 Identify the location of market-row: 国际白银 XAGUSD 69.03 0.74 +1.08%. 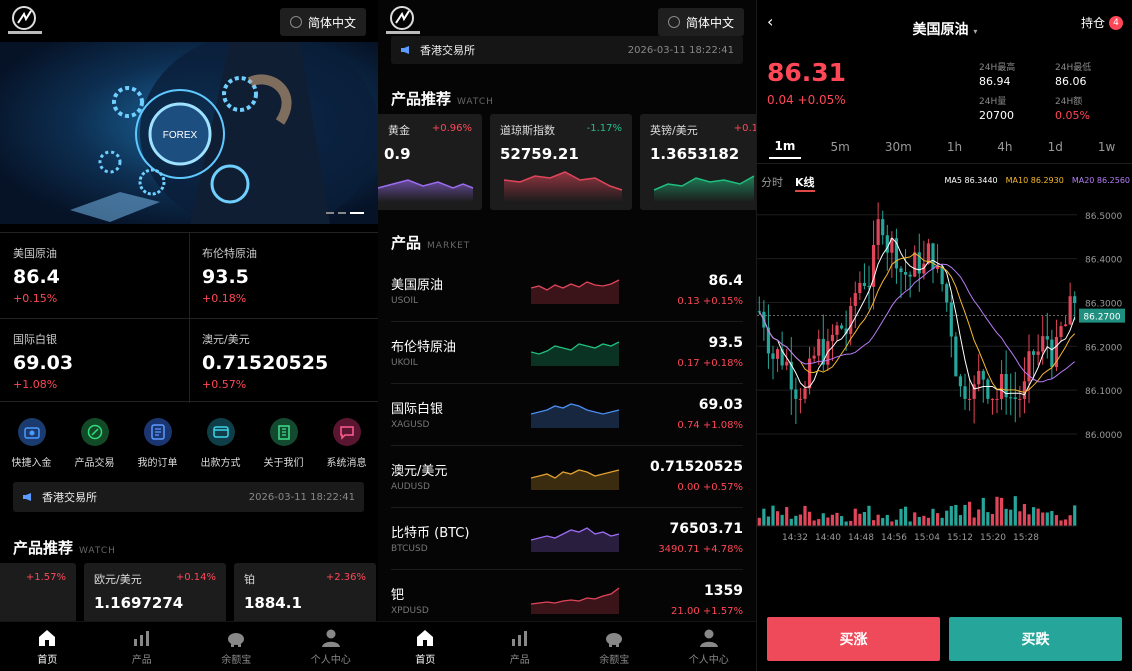
(567, 415).